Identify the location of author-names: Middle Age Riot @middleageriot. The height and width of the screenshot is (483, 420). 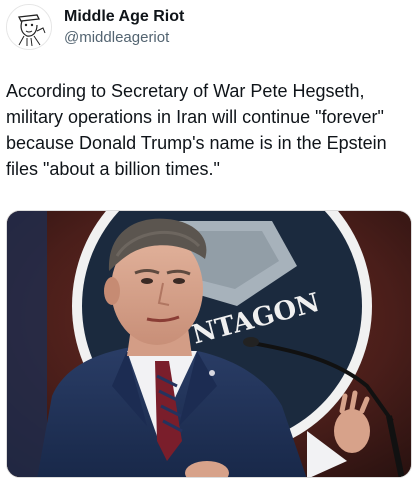
(124, 27).